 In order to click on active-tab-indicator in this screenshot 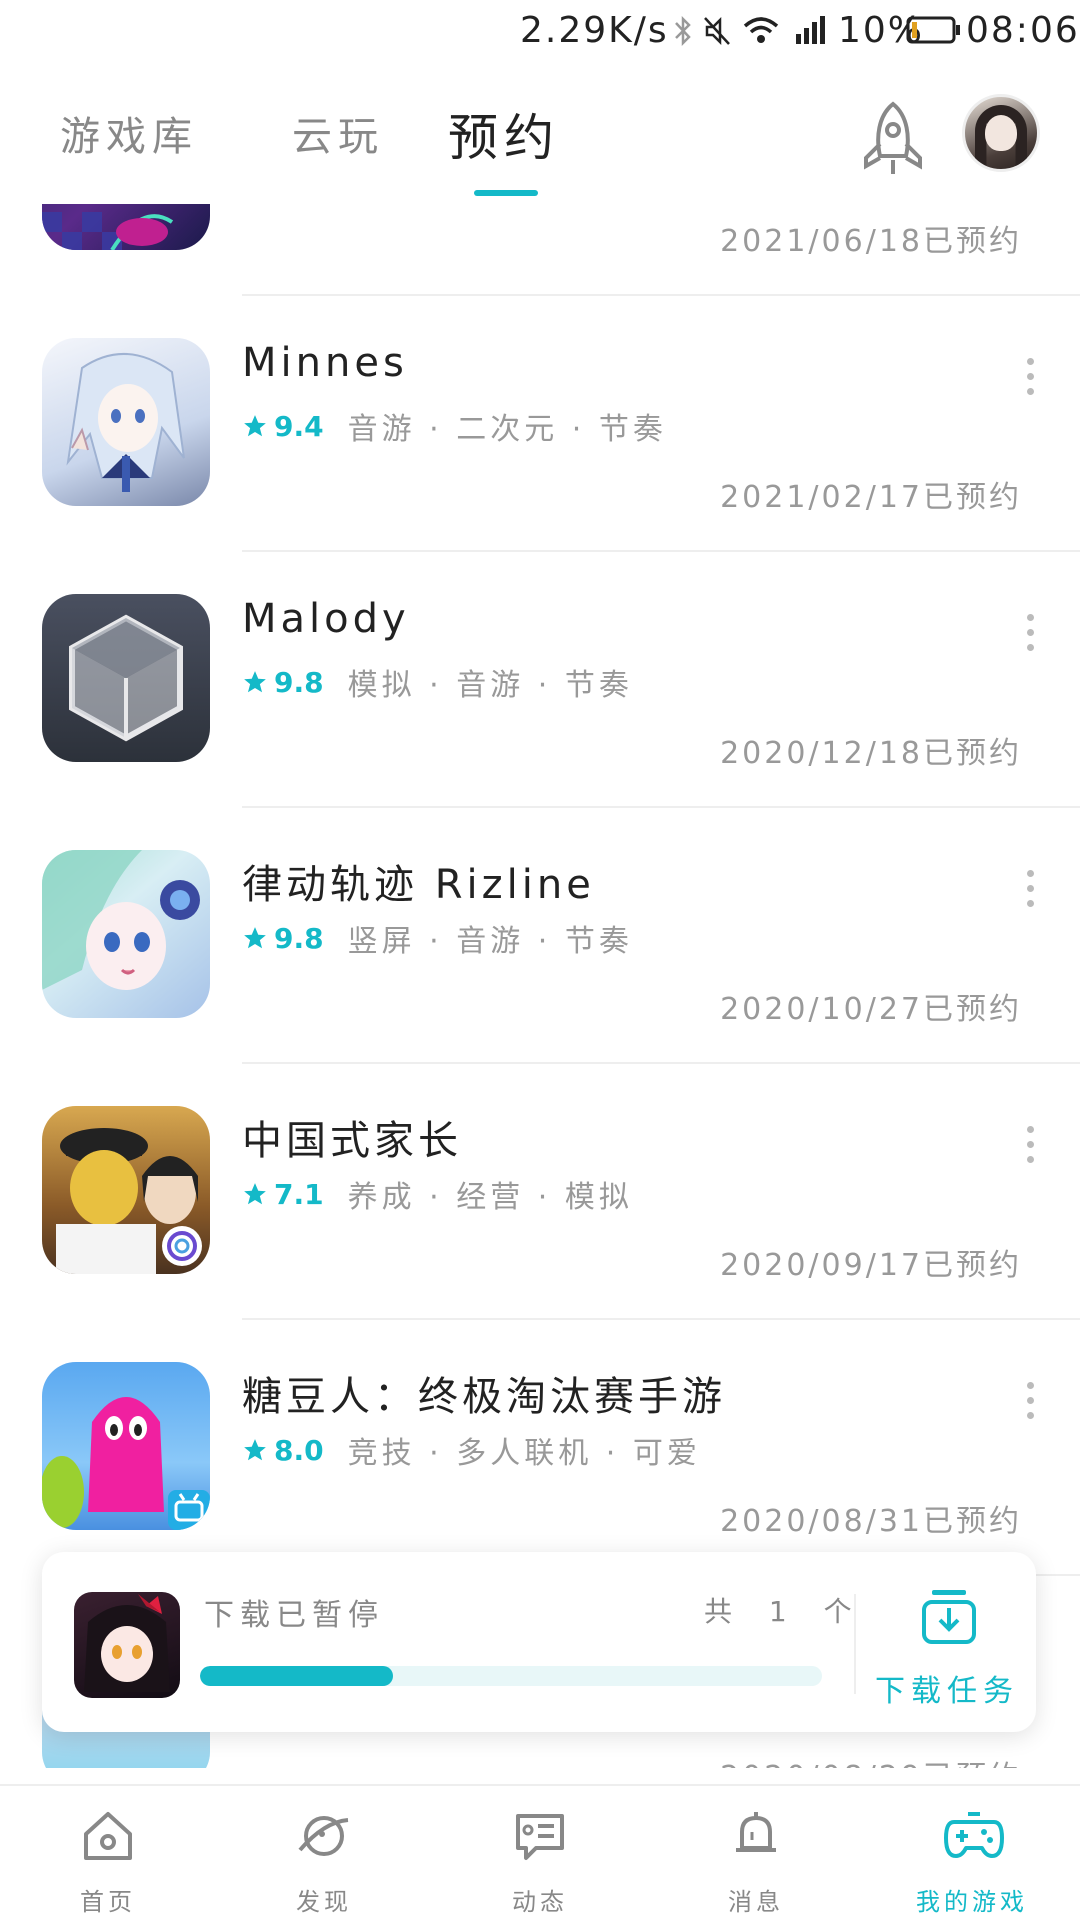, I will do `click(506, 193)`.